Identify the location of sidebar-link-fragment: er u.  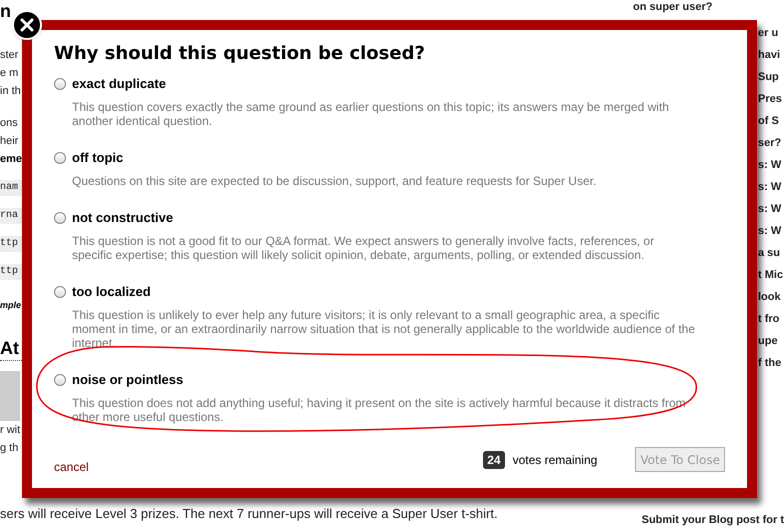
(771, 33).